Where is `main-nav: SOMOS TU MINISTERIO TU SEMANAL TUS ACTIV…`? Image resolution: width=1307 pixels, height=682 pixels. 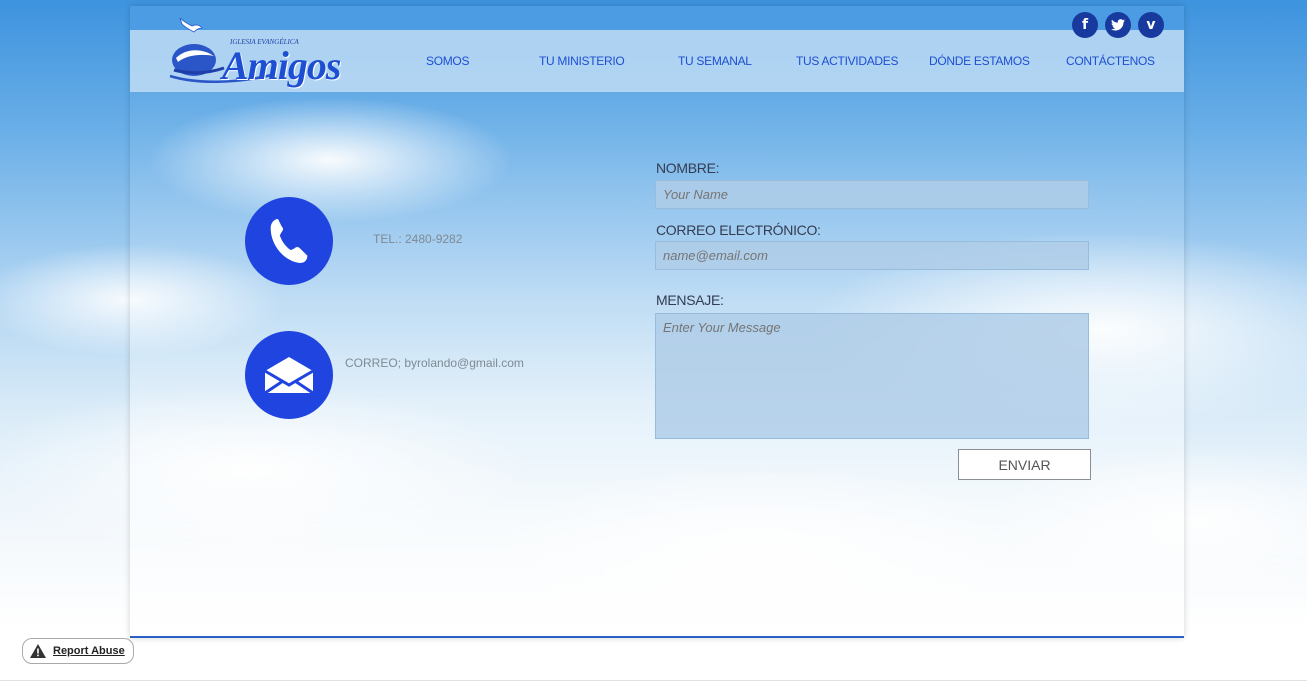 main-nav: SOMOS TU MINISTERIO TU SEMANAL TUS ACTIV… is located at coordinates (657, 64).